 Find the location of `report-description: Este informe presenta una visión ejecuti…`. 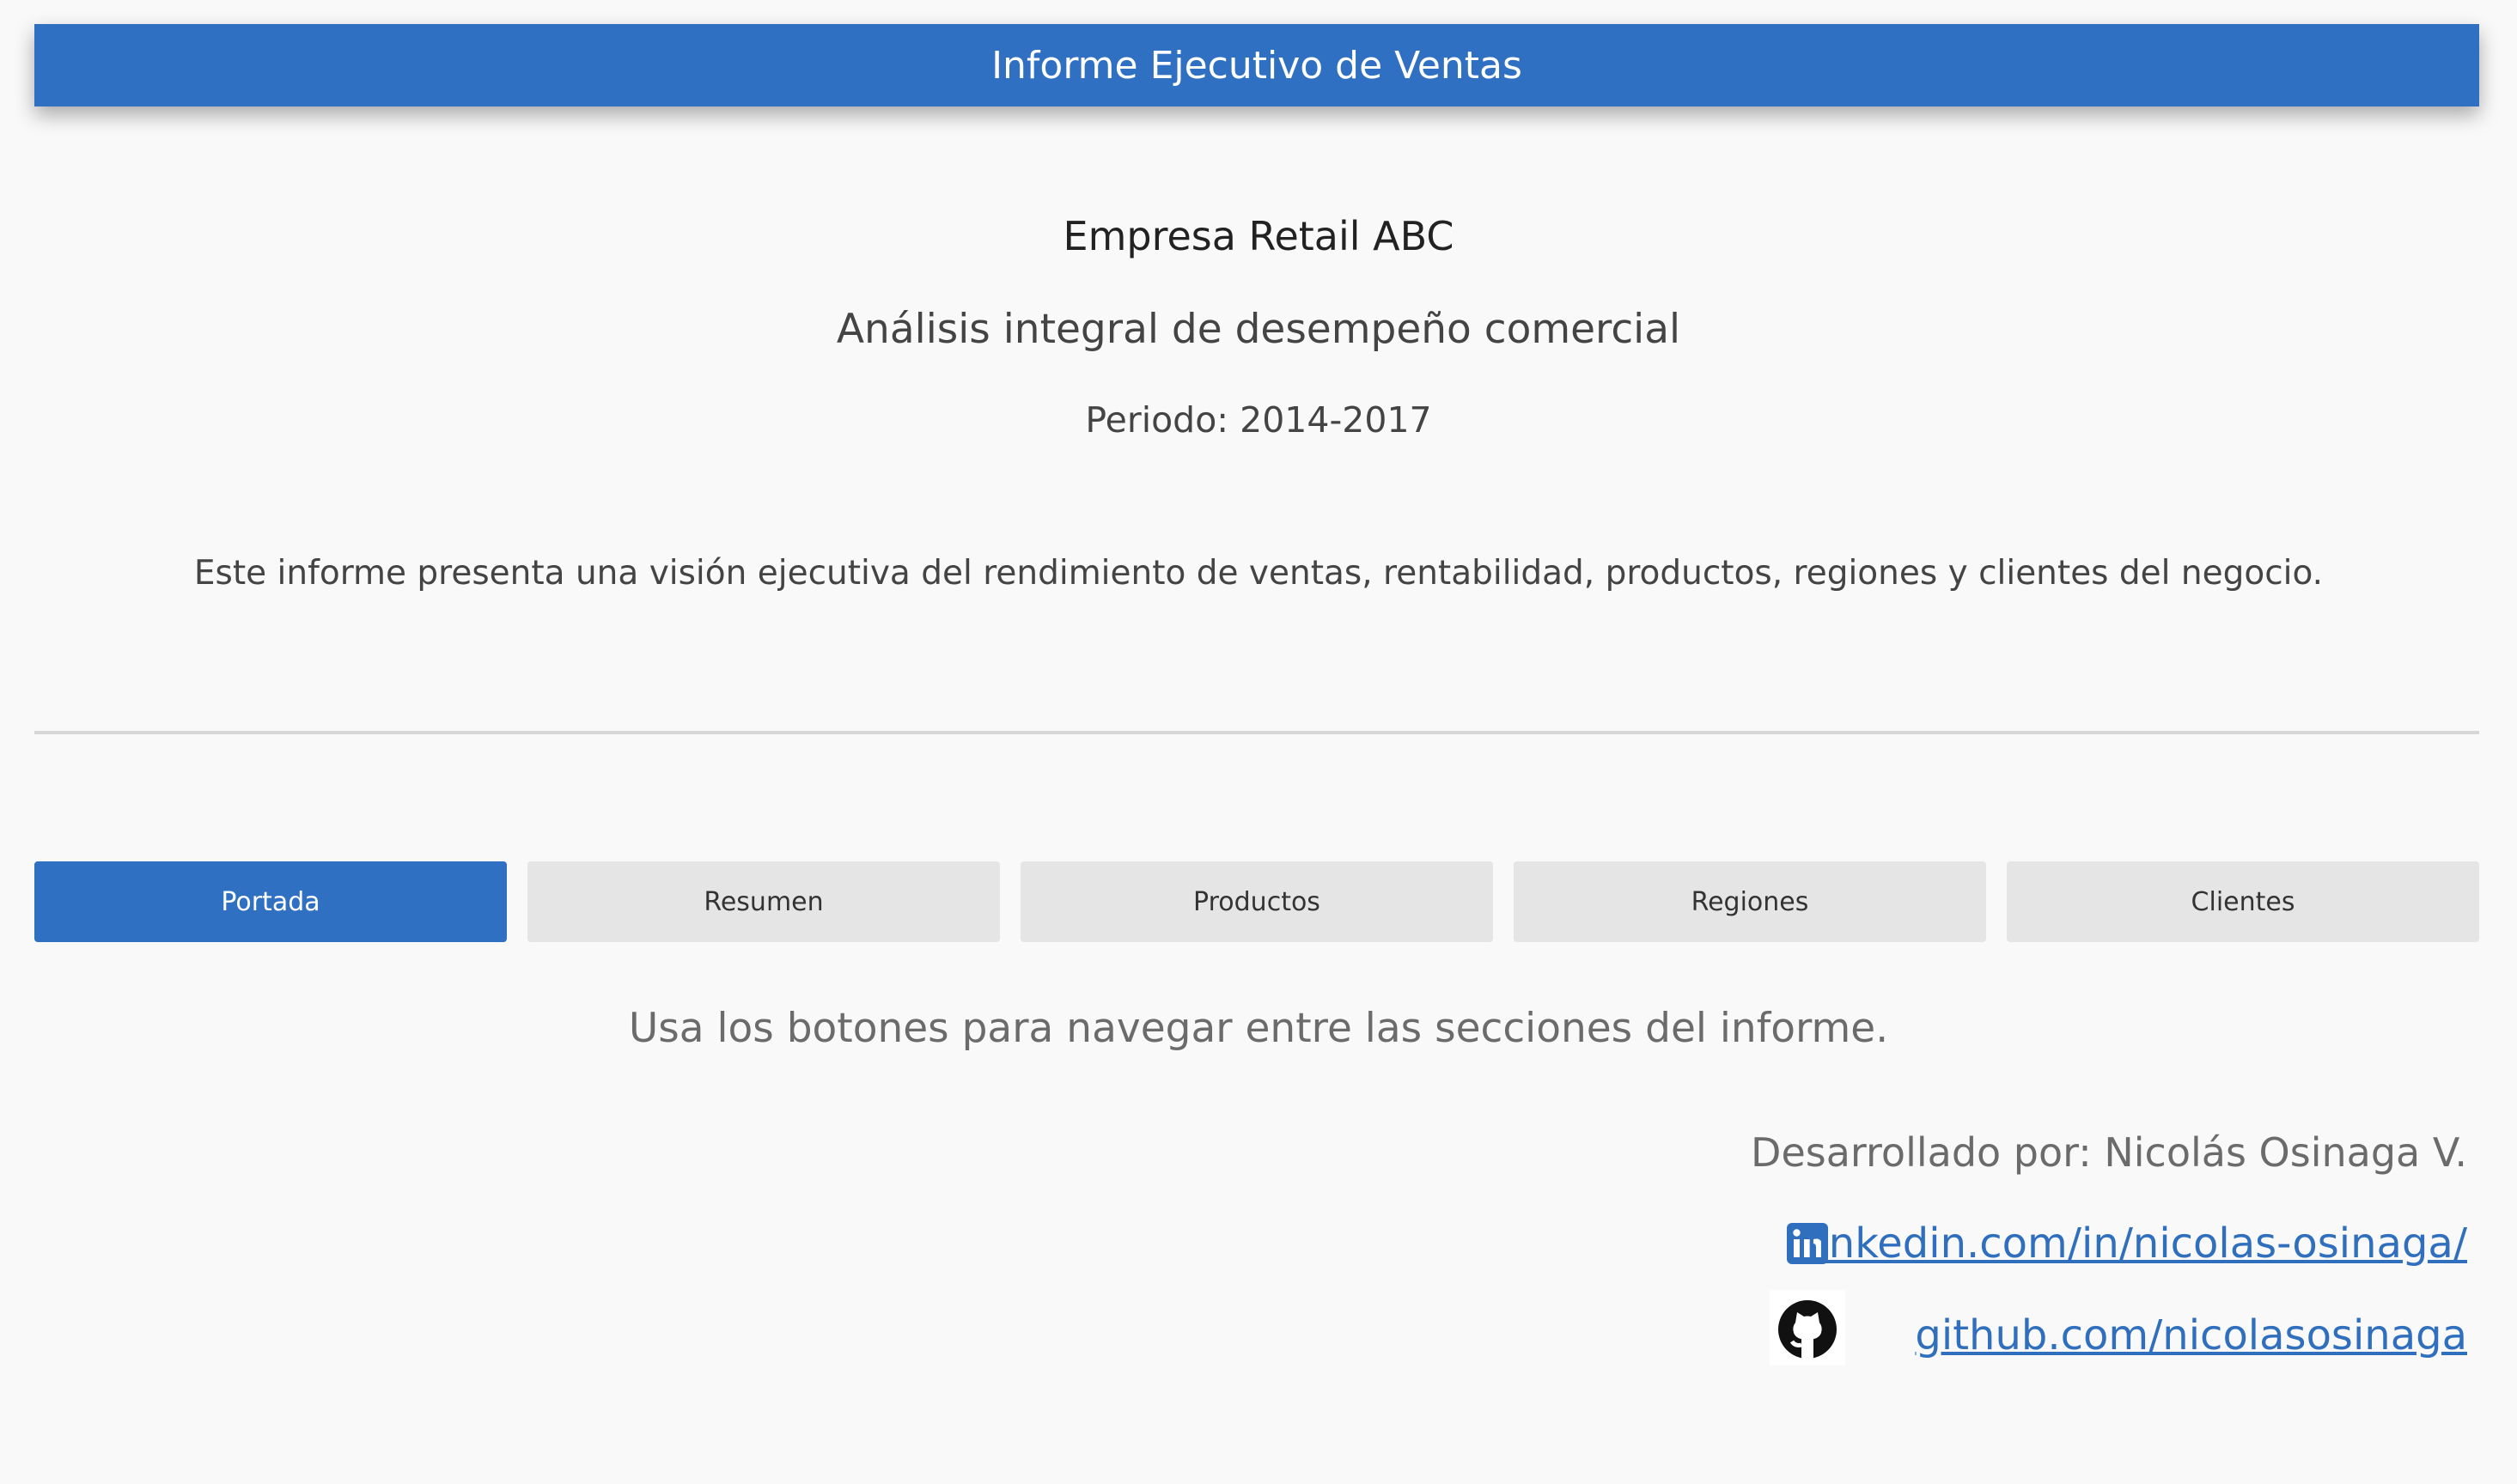

report-description: Este informe presenta una visión ejecuti… is located at coordinates (1258, 573).